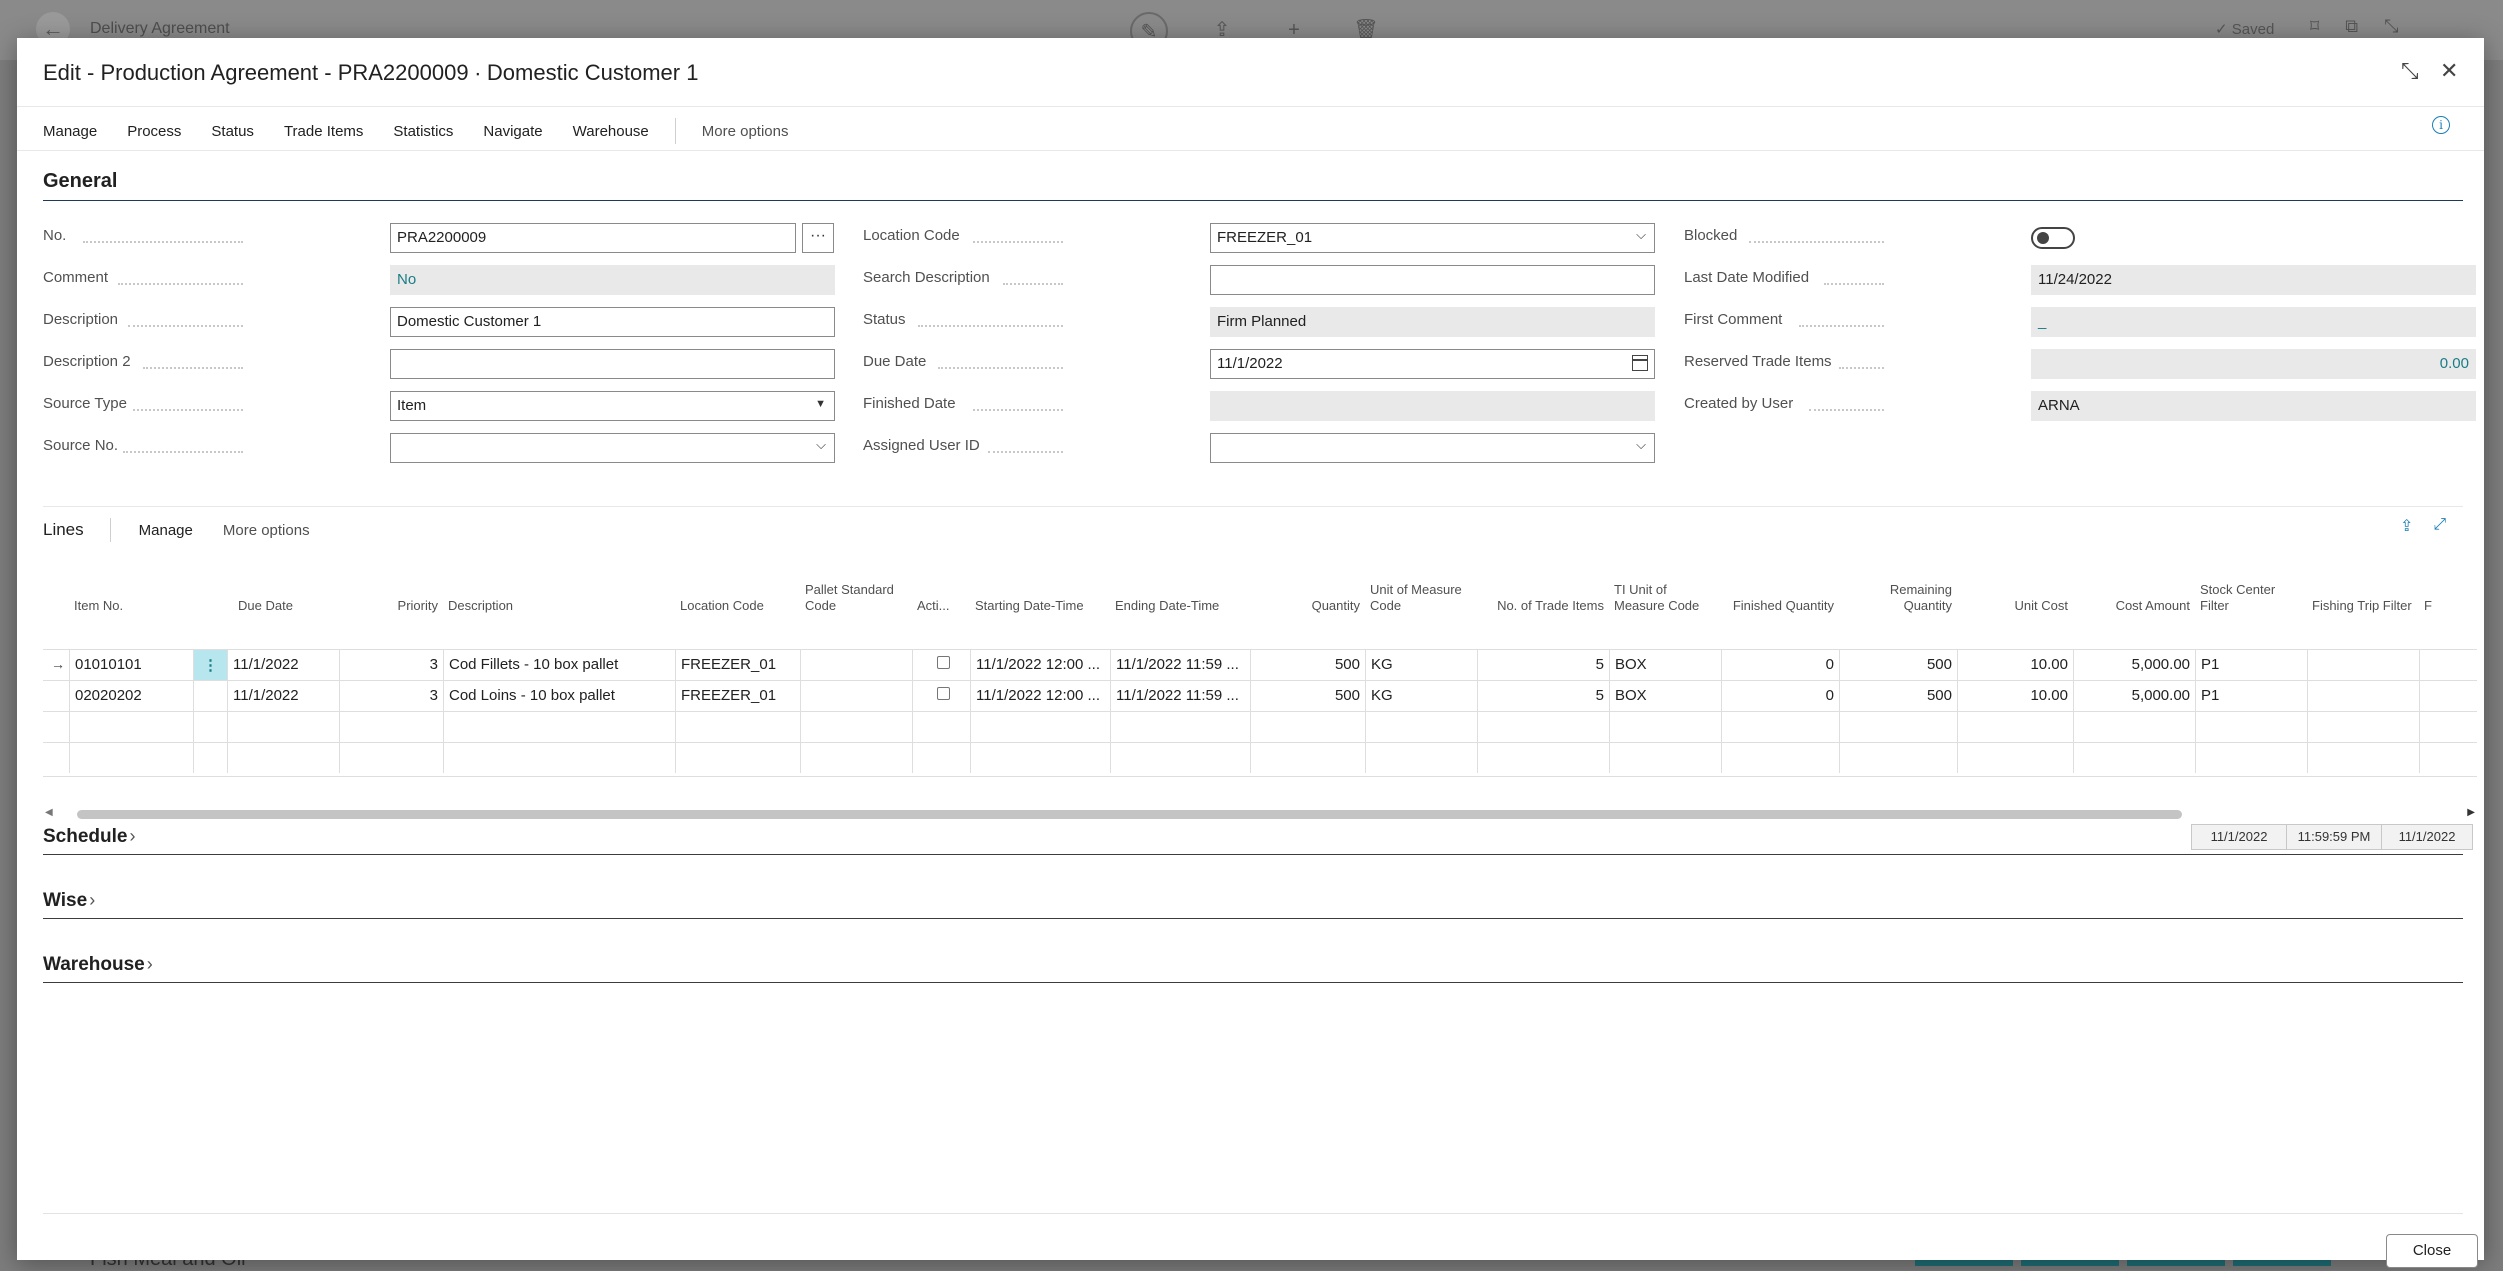 This screenshot has height=1271, width=2503. What do you see at coordinates (1432, 364) in the screenshot?
I see `due-date-input: 11/1/2022` at bounding box center [1432, 364].